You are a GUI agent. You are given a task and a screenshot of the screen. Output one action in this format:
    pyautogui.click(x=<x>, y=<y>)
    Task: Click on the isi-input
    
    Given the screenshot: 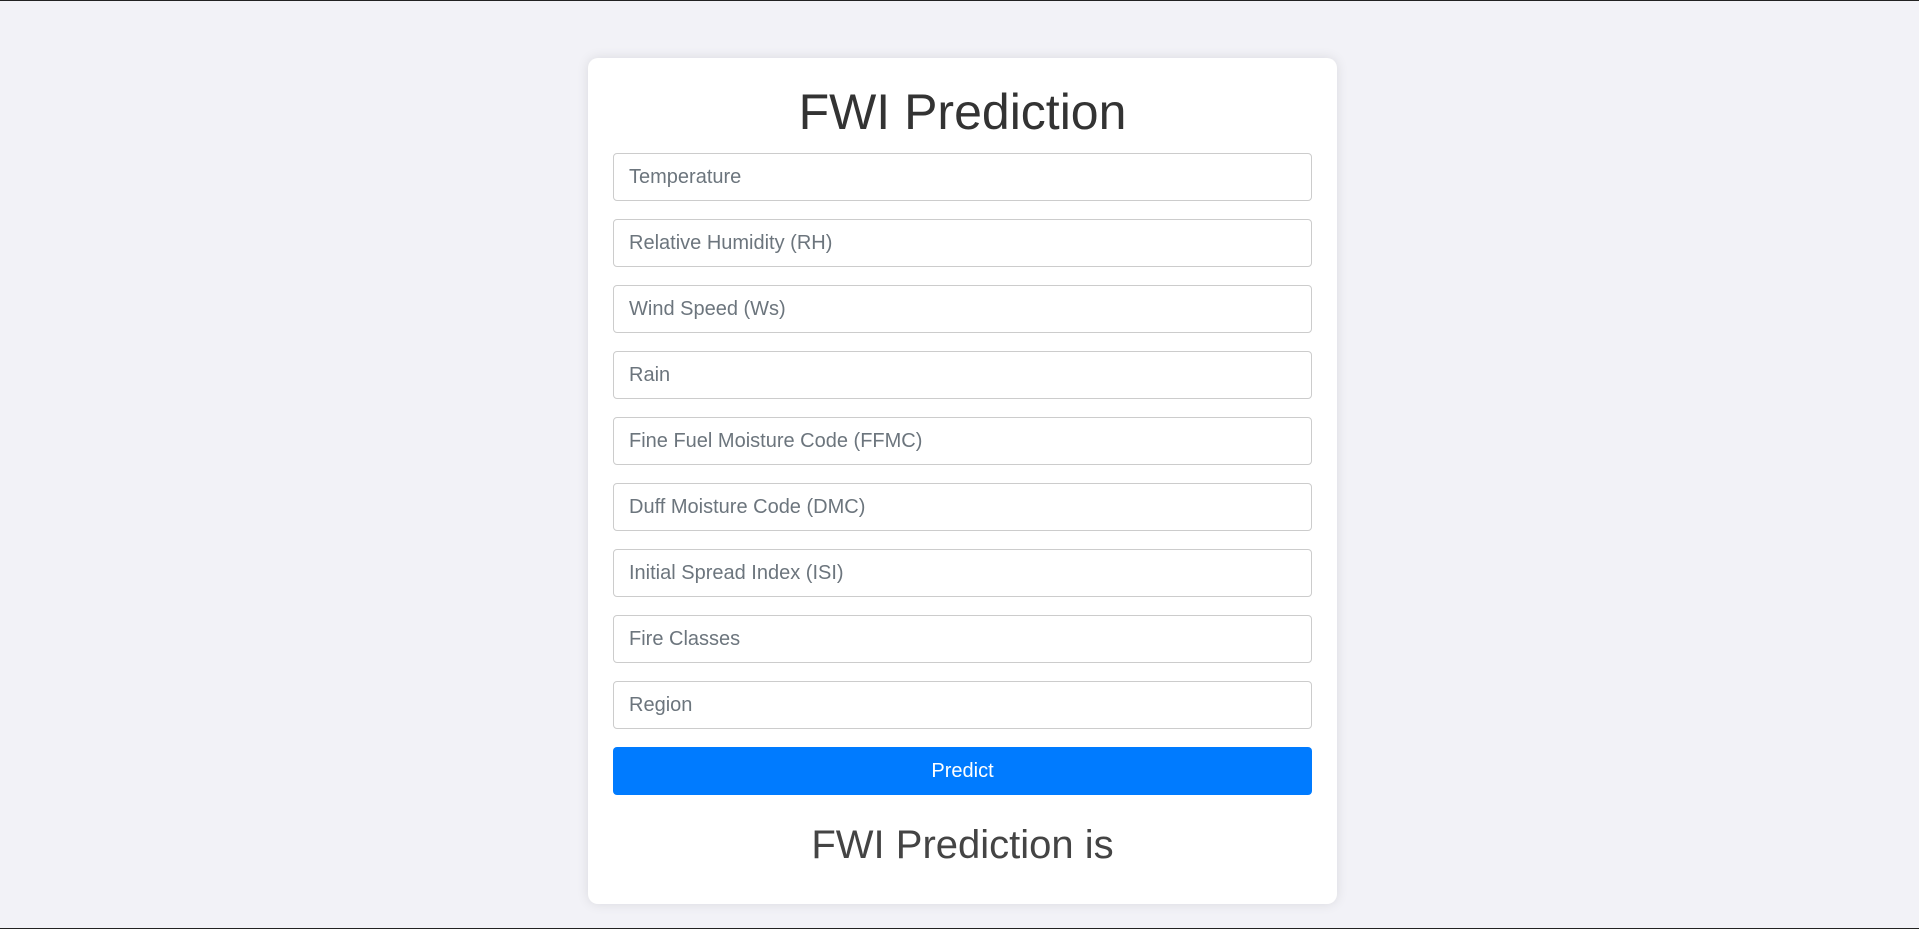 What is the action you would take?
    pyautogui.click(x=962, y=573)
    